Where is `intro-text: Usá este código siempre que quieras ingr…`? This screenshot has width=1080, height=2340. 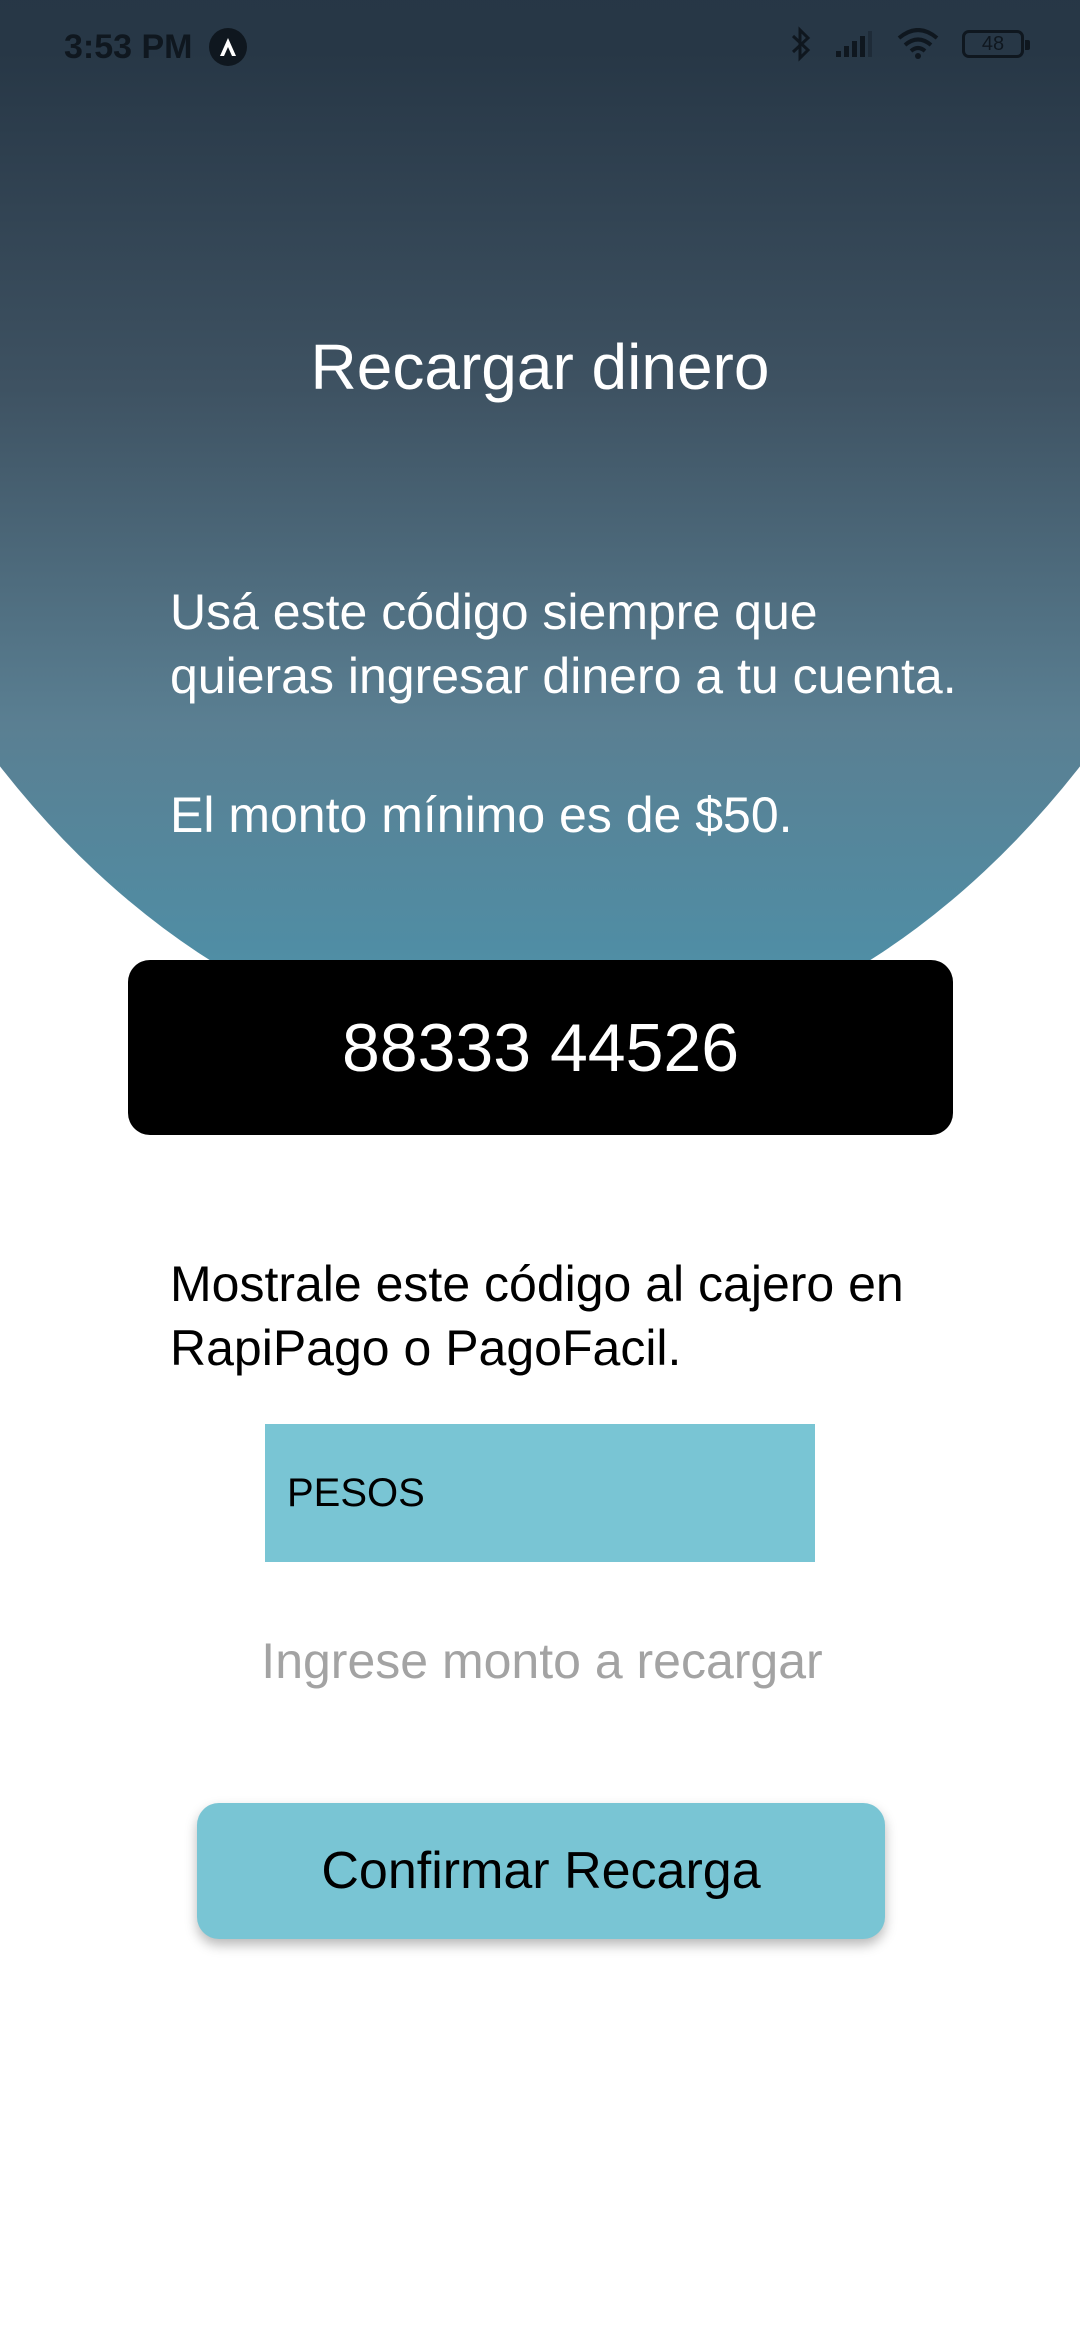
intro-text: Usá este código siempre que quieras ingr… is located at coordinates (563, 644).